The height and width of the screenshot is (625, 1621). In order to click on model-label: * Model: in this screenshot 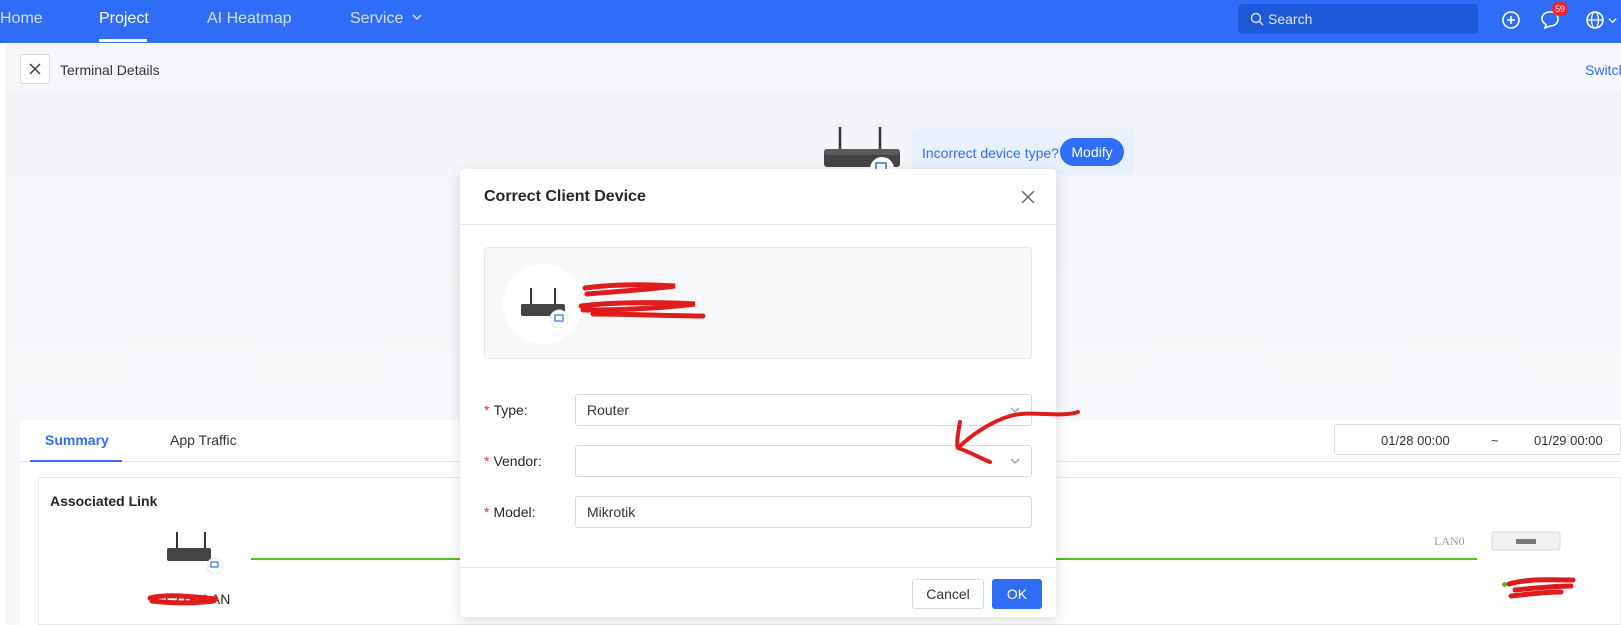, I will do `click(510, 512)`.